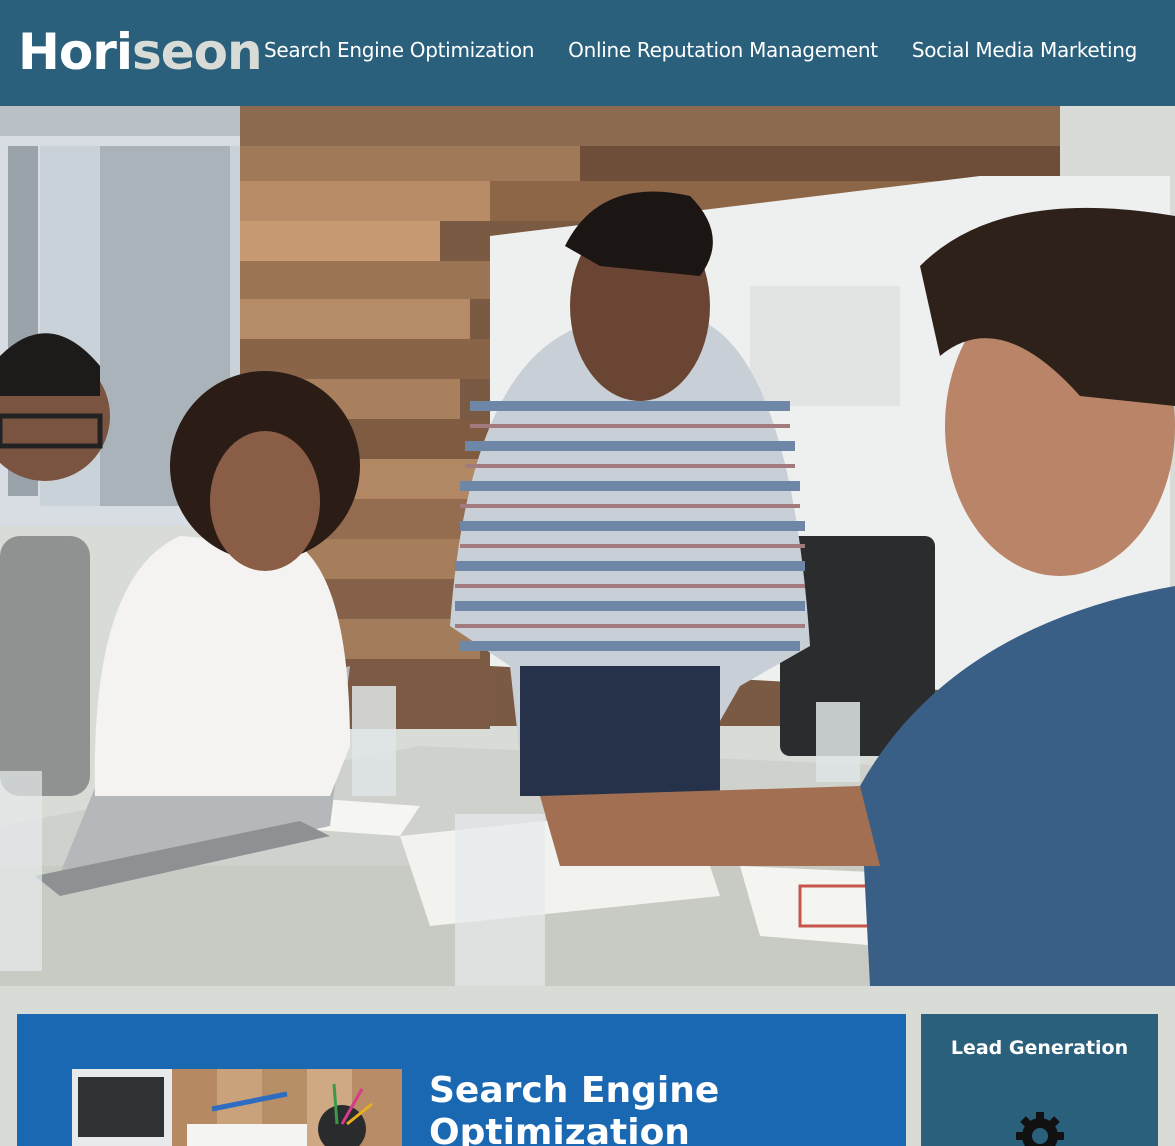 This screenshot has width=1175, height=1146. Describe the element at coordinates (1039, 1080) in the screenshot. I see `benefit-lead-generation: Lead Generation` at that location.